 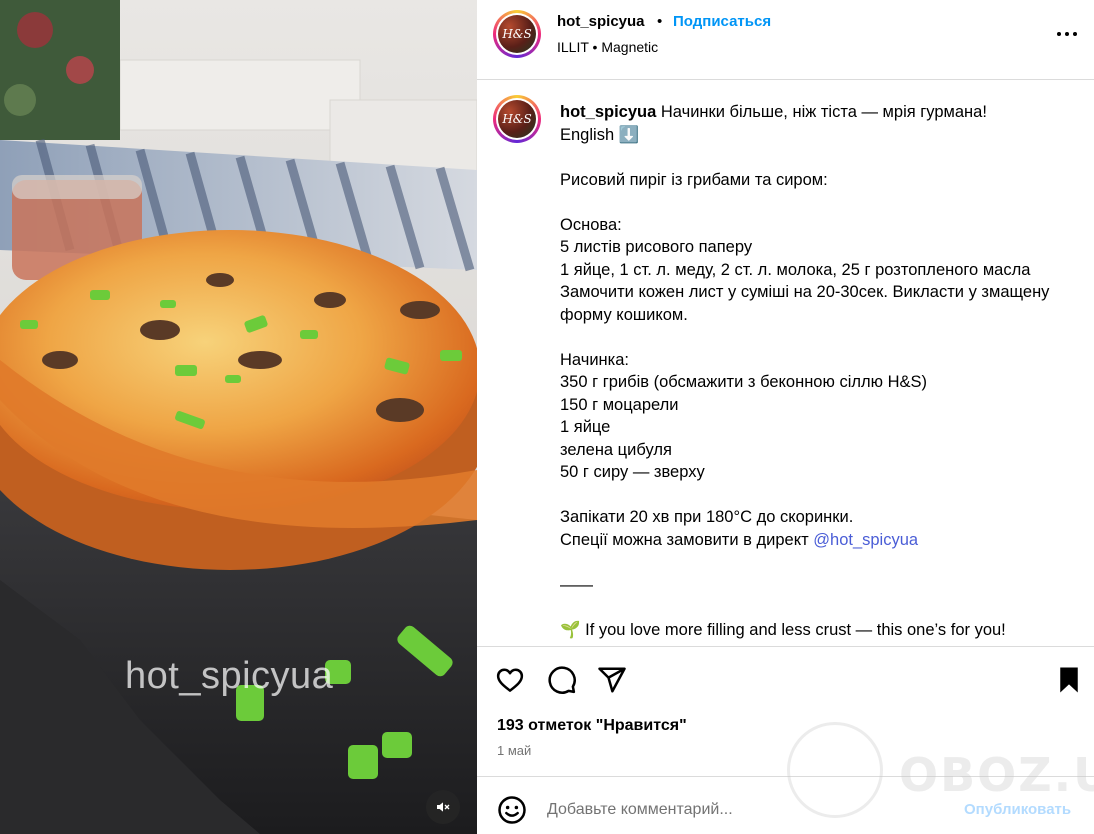 I want to click on more-horizontal-icon, so click(x=1067, y=34).